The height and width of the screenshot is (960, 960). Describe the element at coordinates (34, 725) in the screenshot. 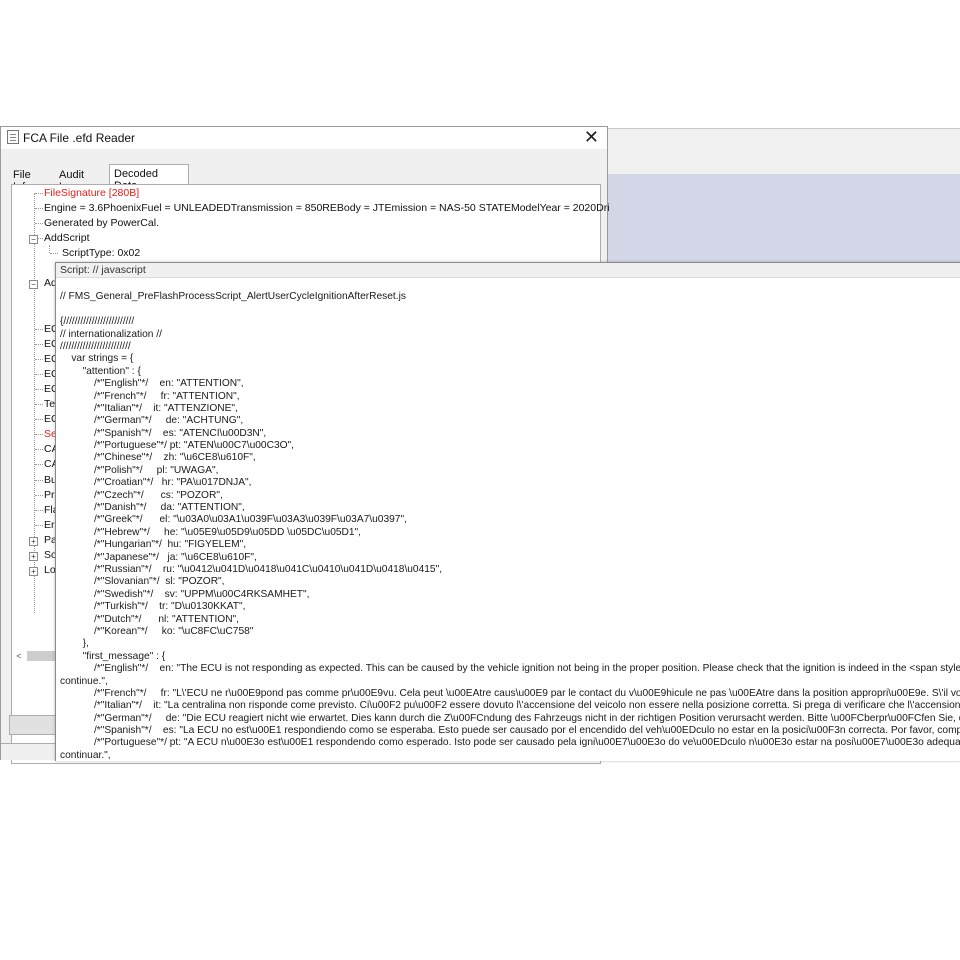

I see `bottom-button` at that location.